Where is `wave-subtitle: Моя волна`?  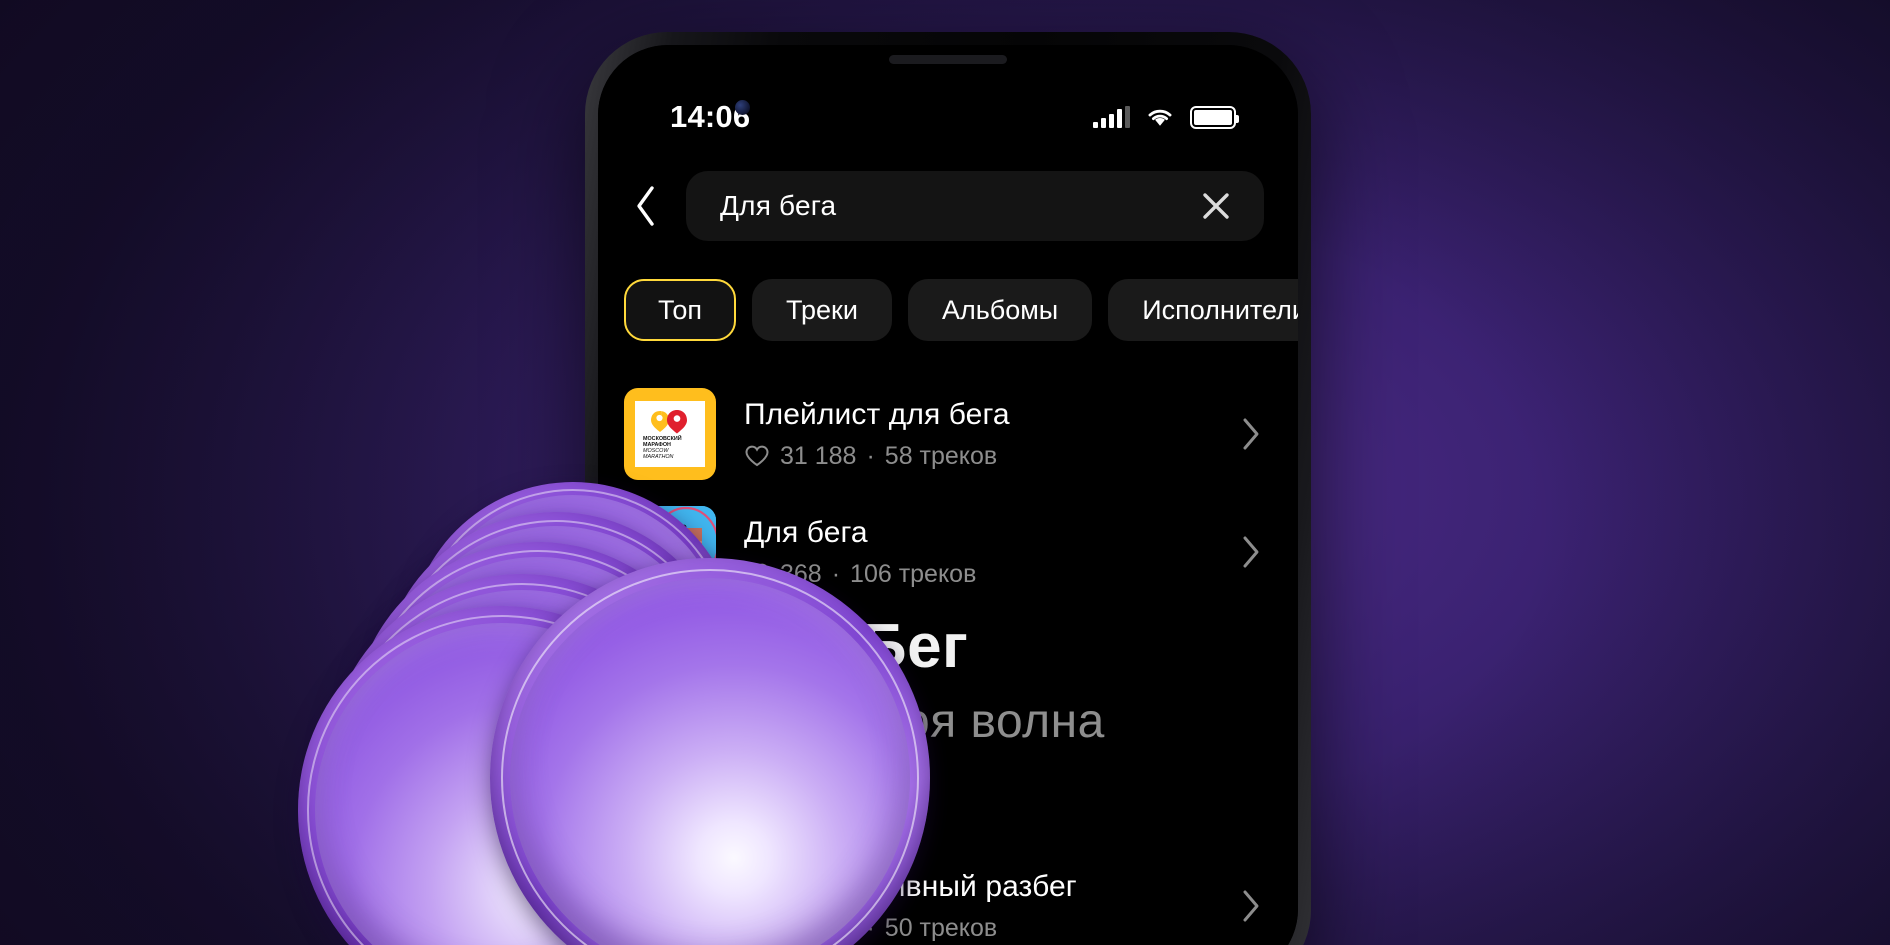 wave-subtitle: Моя волна is located at coordinates (983, 721).